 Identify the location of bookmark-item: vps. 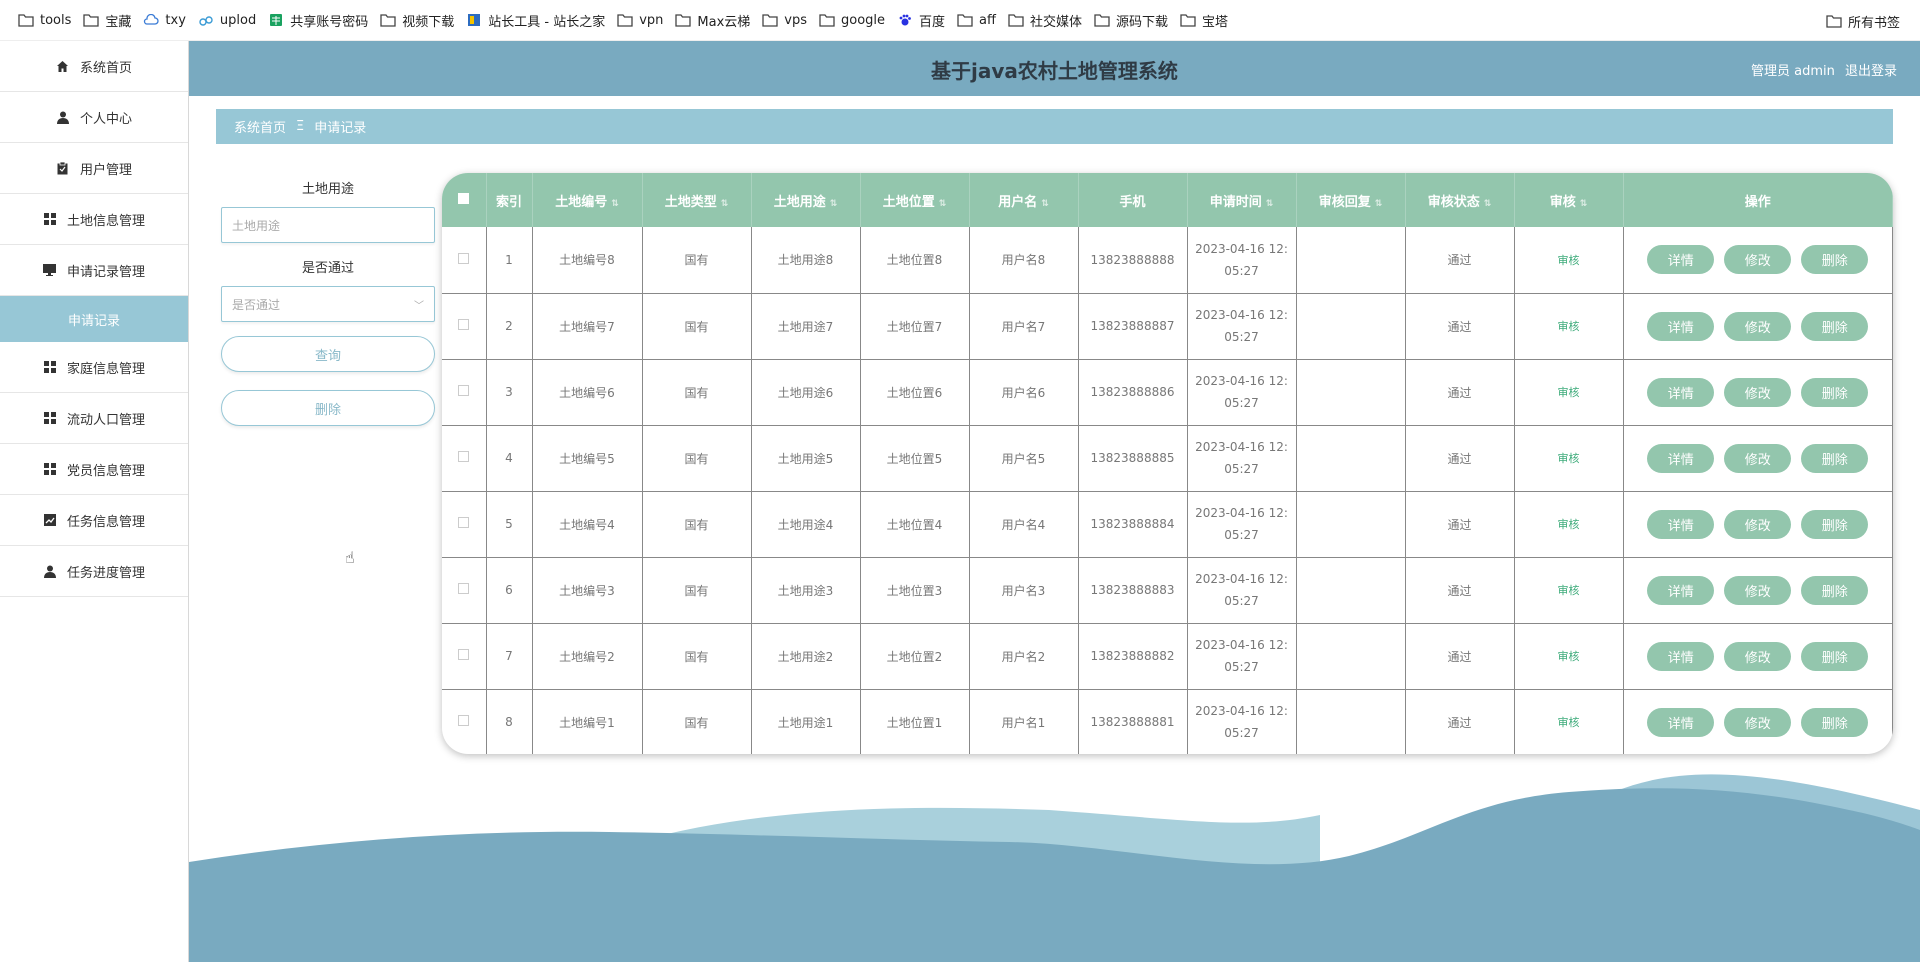
(784, 20).